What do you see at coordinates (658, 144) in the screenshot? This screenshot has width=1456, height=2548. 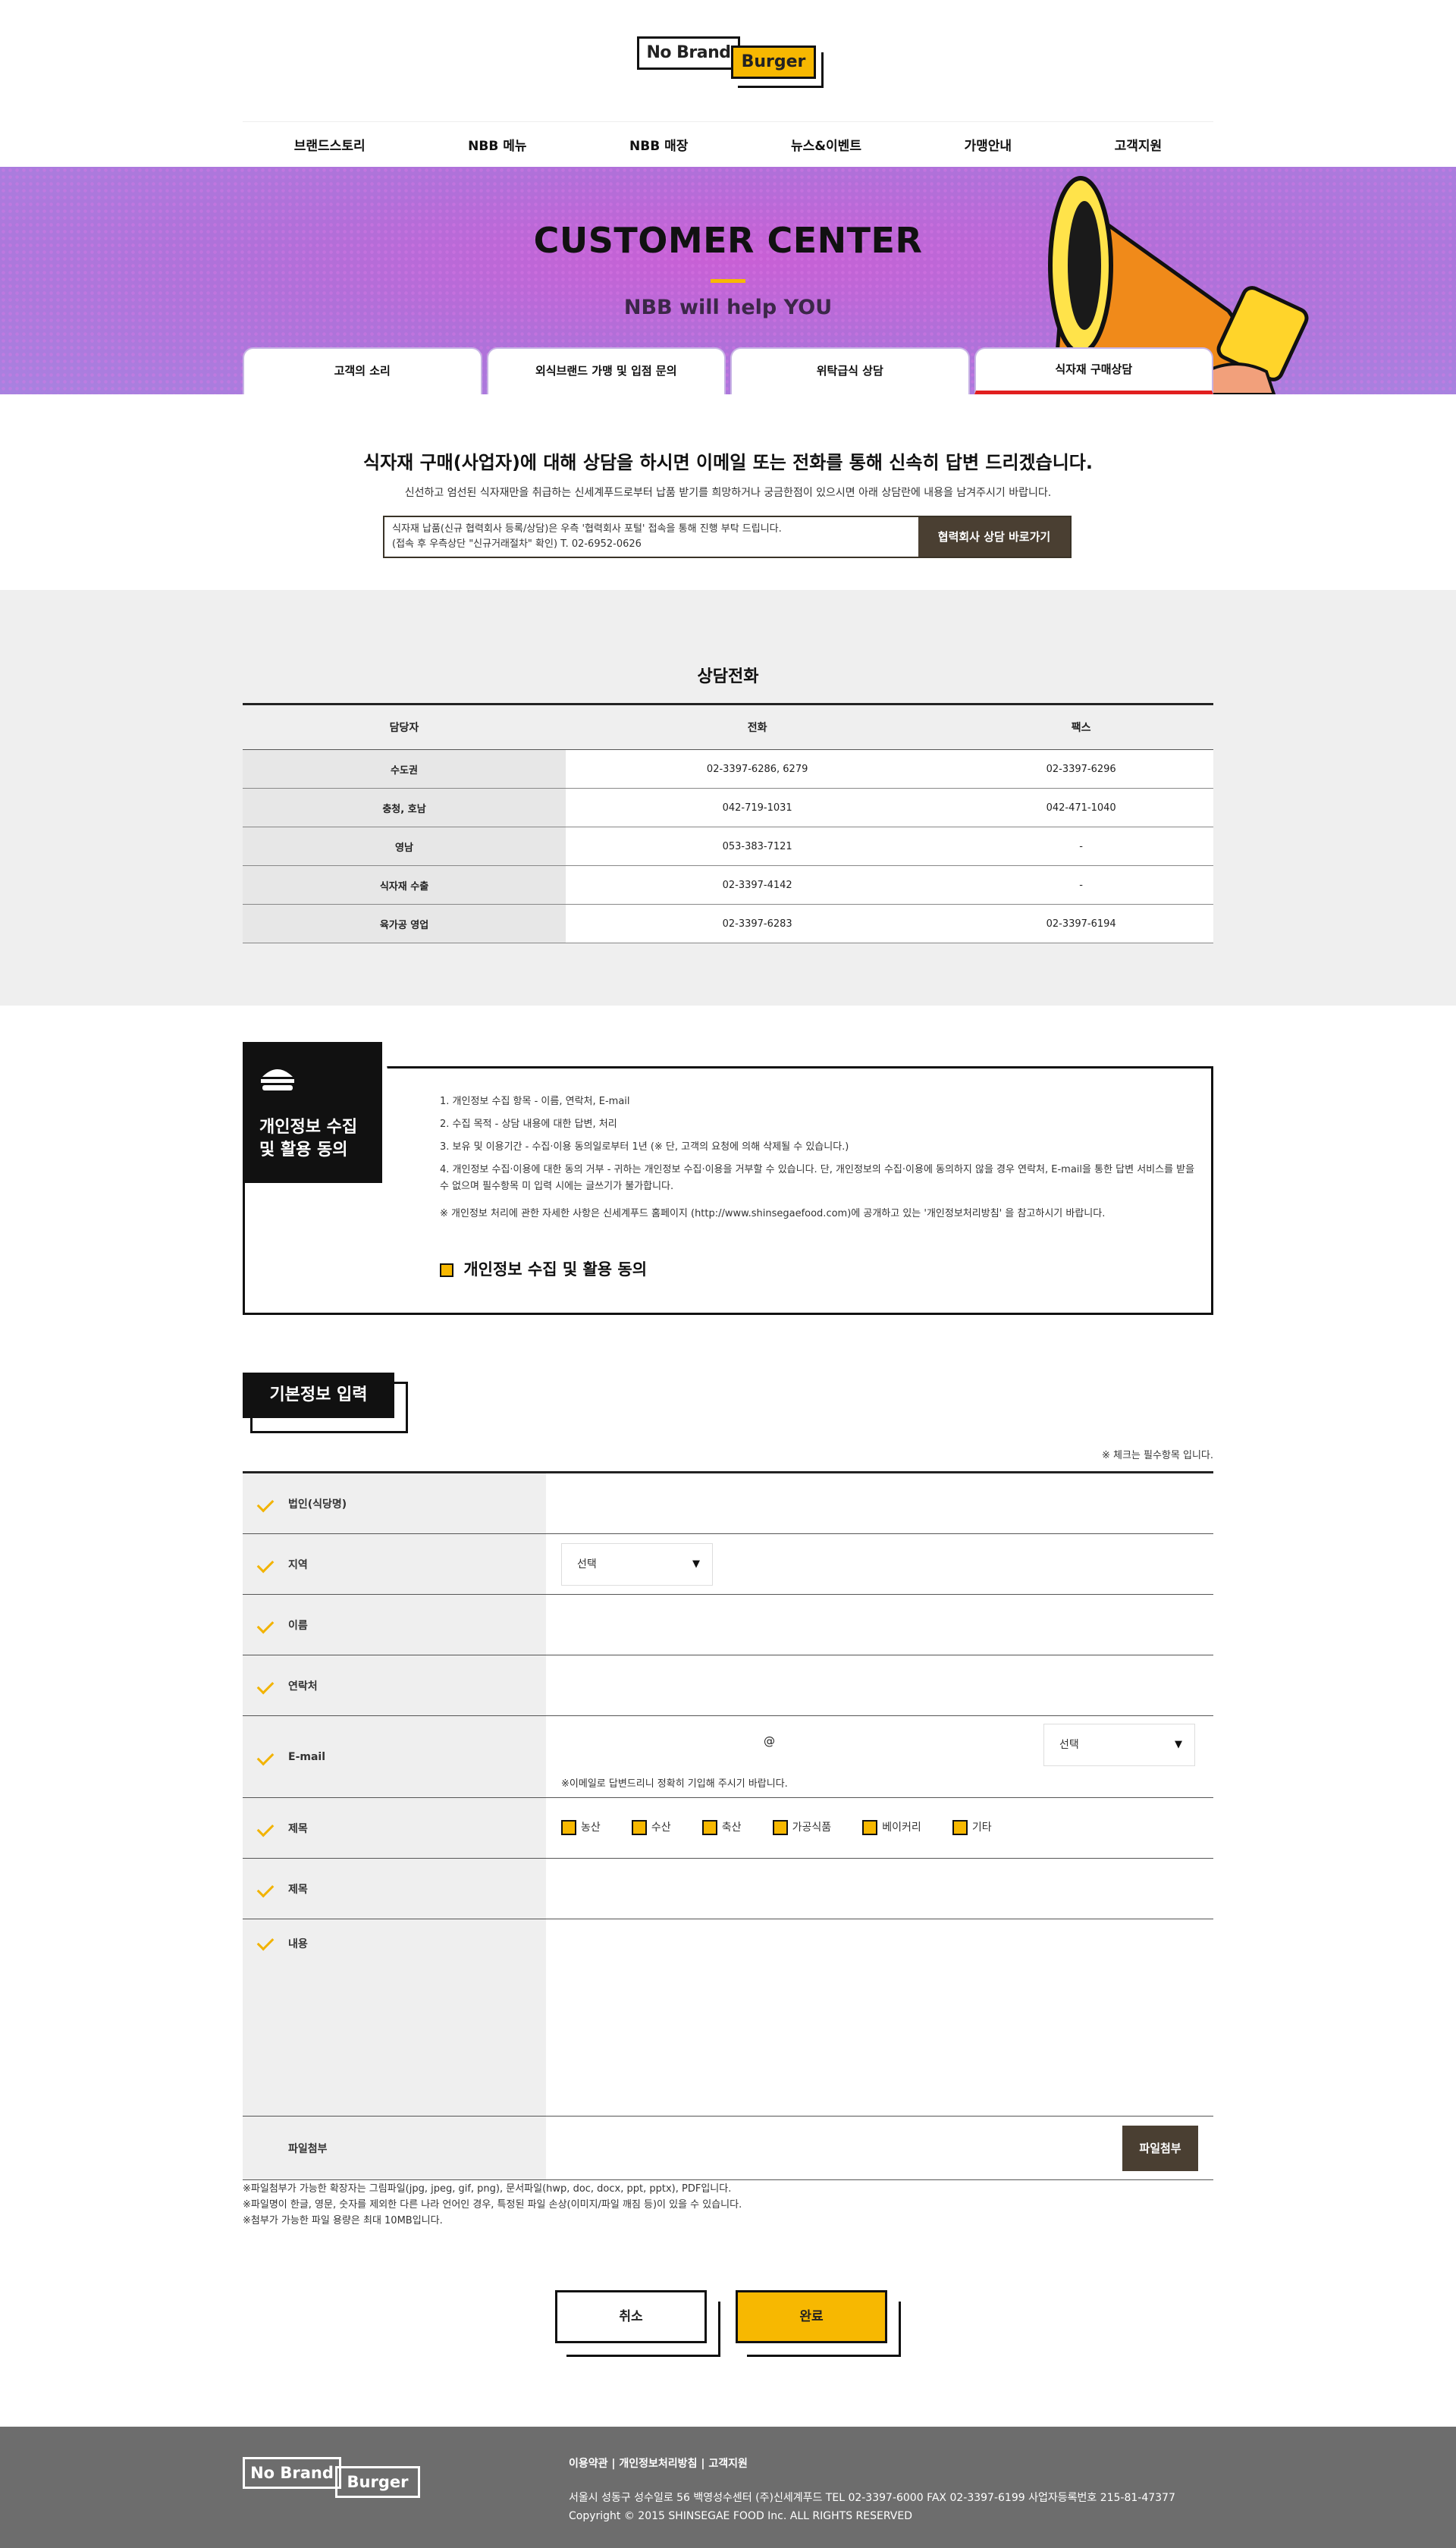 I see `nav-stores: NBB 매장` at bounding box center [658, 144].